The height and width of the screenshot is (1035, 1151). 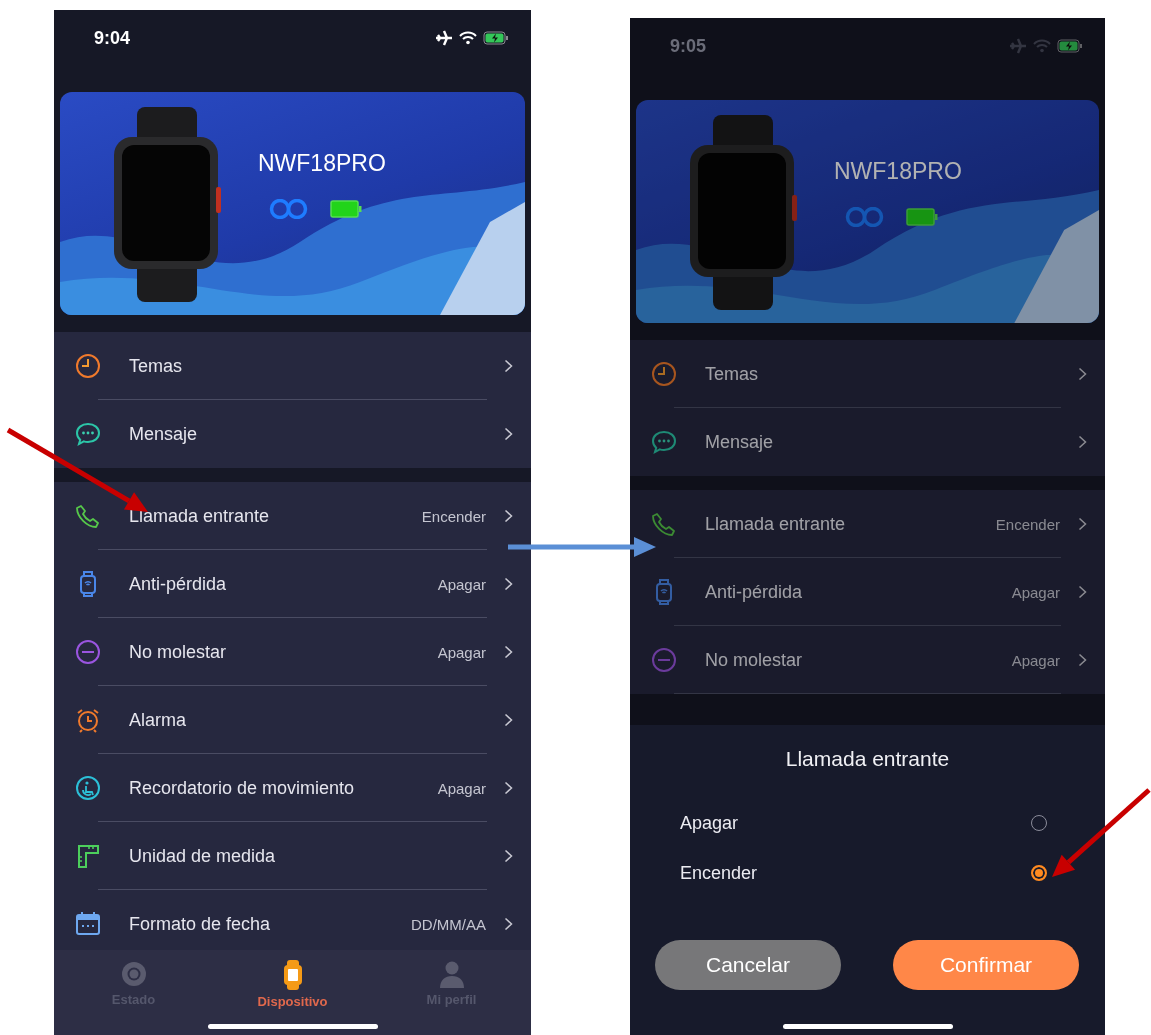 I want to click on tab-bar-item: Dispositivo, so click(x=292, y=986).